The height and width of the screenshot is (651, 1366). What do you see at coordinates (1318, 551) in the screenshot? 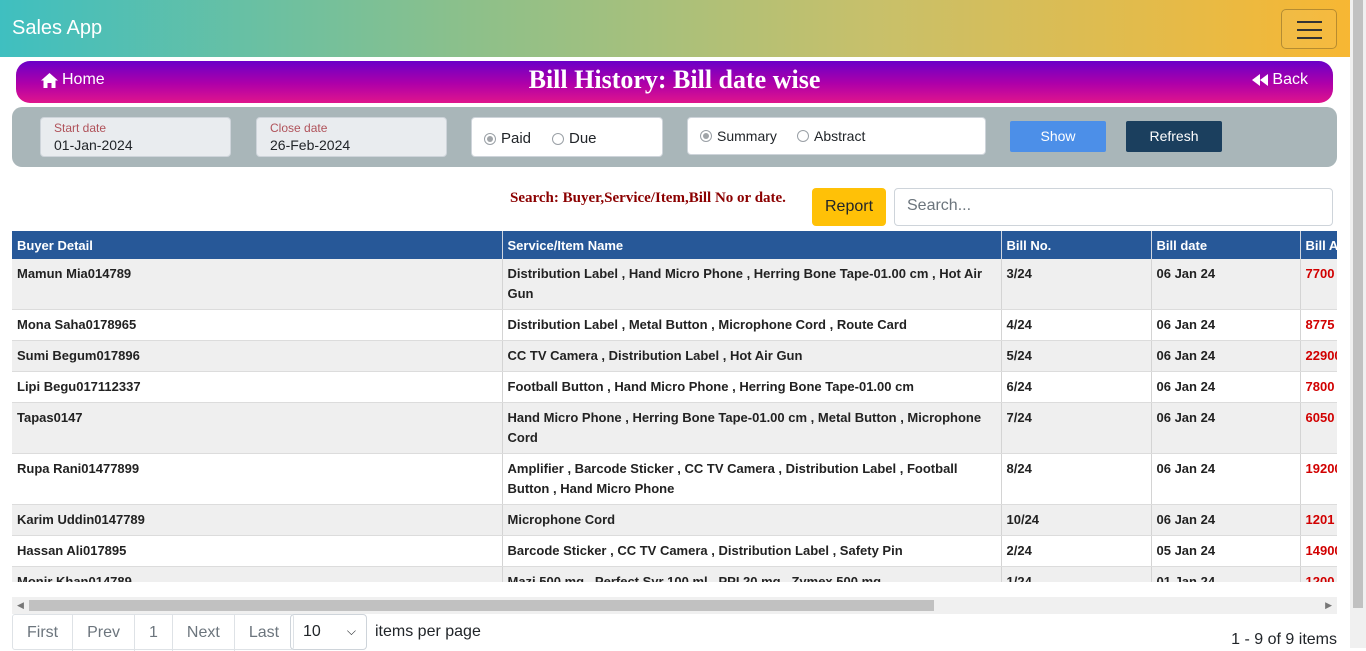
I see `bill-amount-cell: 14900` at bounding box center [1318, 551].